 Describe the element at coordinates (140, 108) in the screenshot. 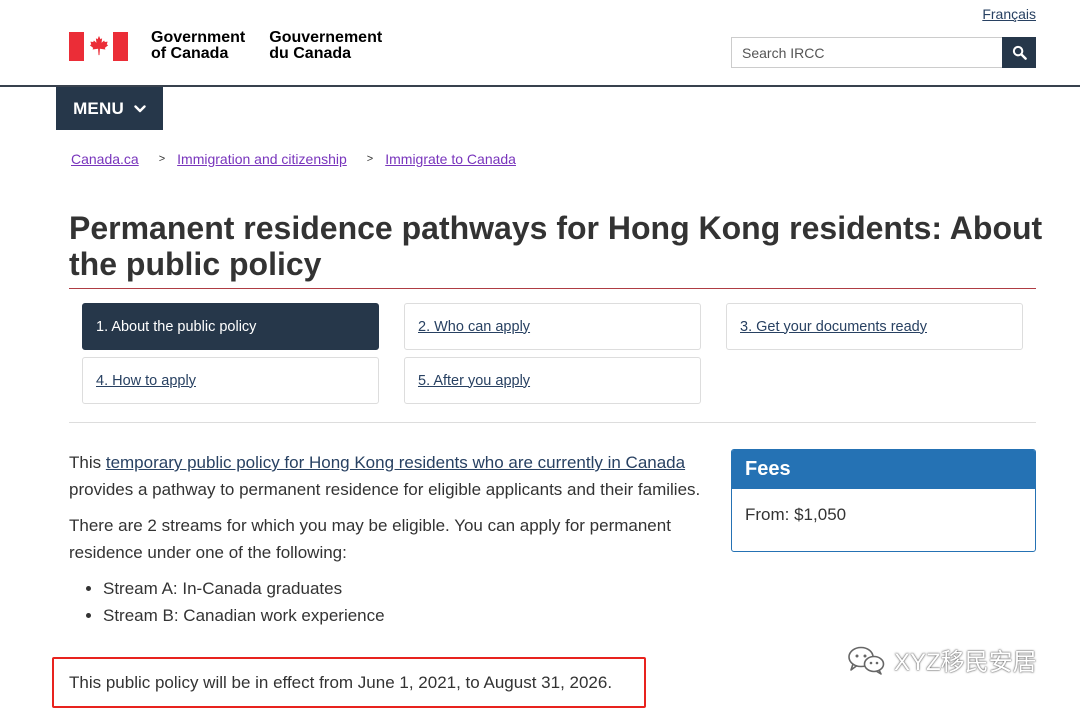

I see `chevron-down-icon` at that location.